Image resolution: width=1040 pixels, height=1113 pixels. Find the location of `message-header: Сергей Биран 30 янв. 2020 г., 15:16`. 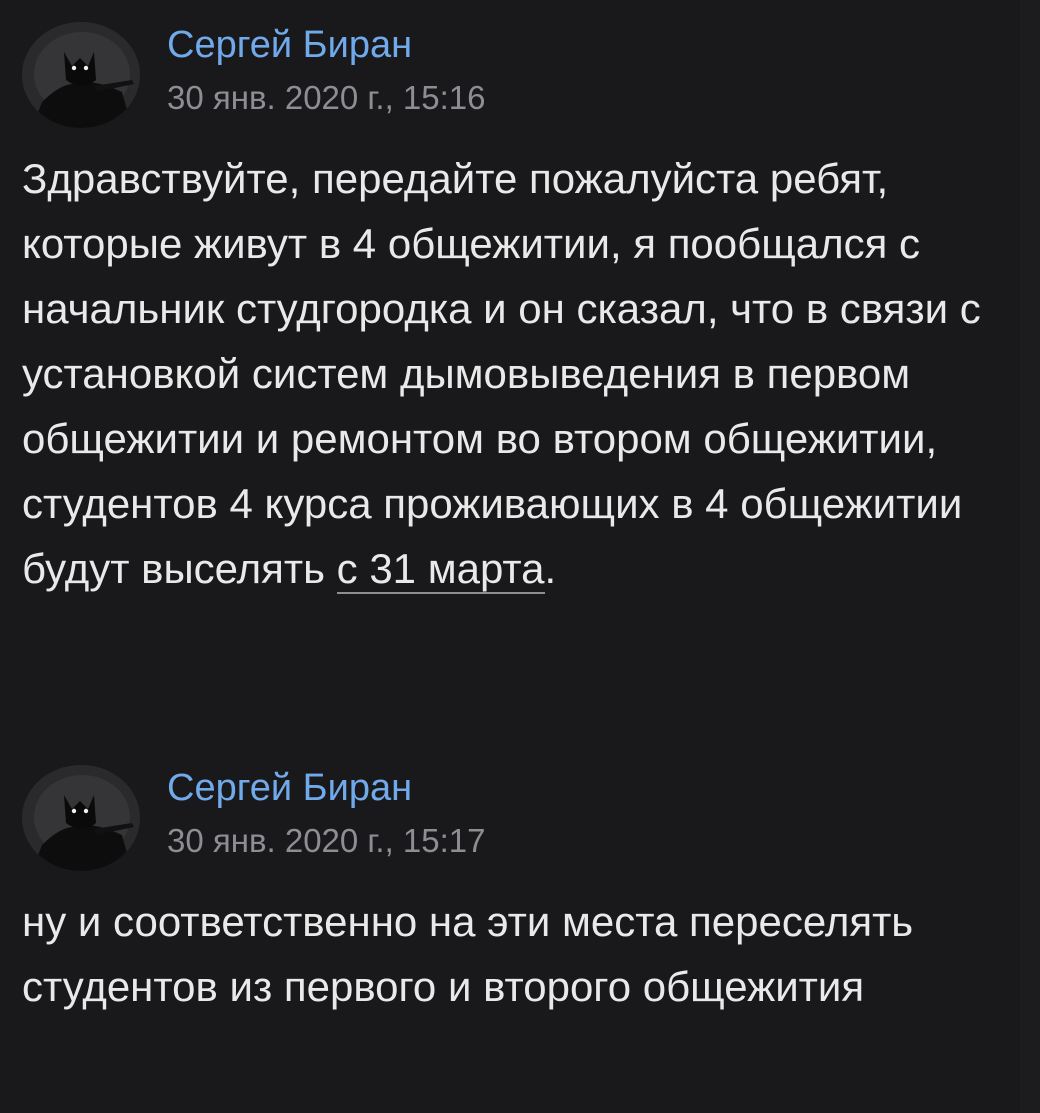

message-header: Сергей Биран 30 янв. 2020 г., 15:16 is located at coordinates (517, 75).